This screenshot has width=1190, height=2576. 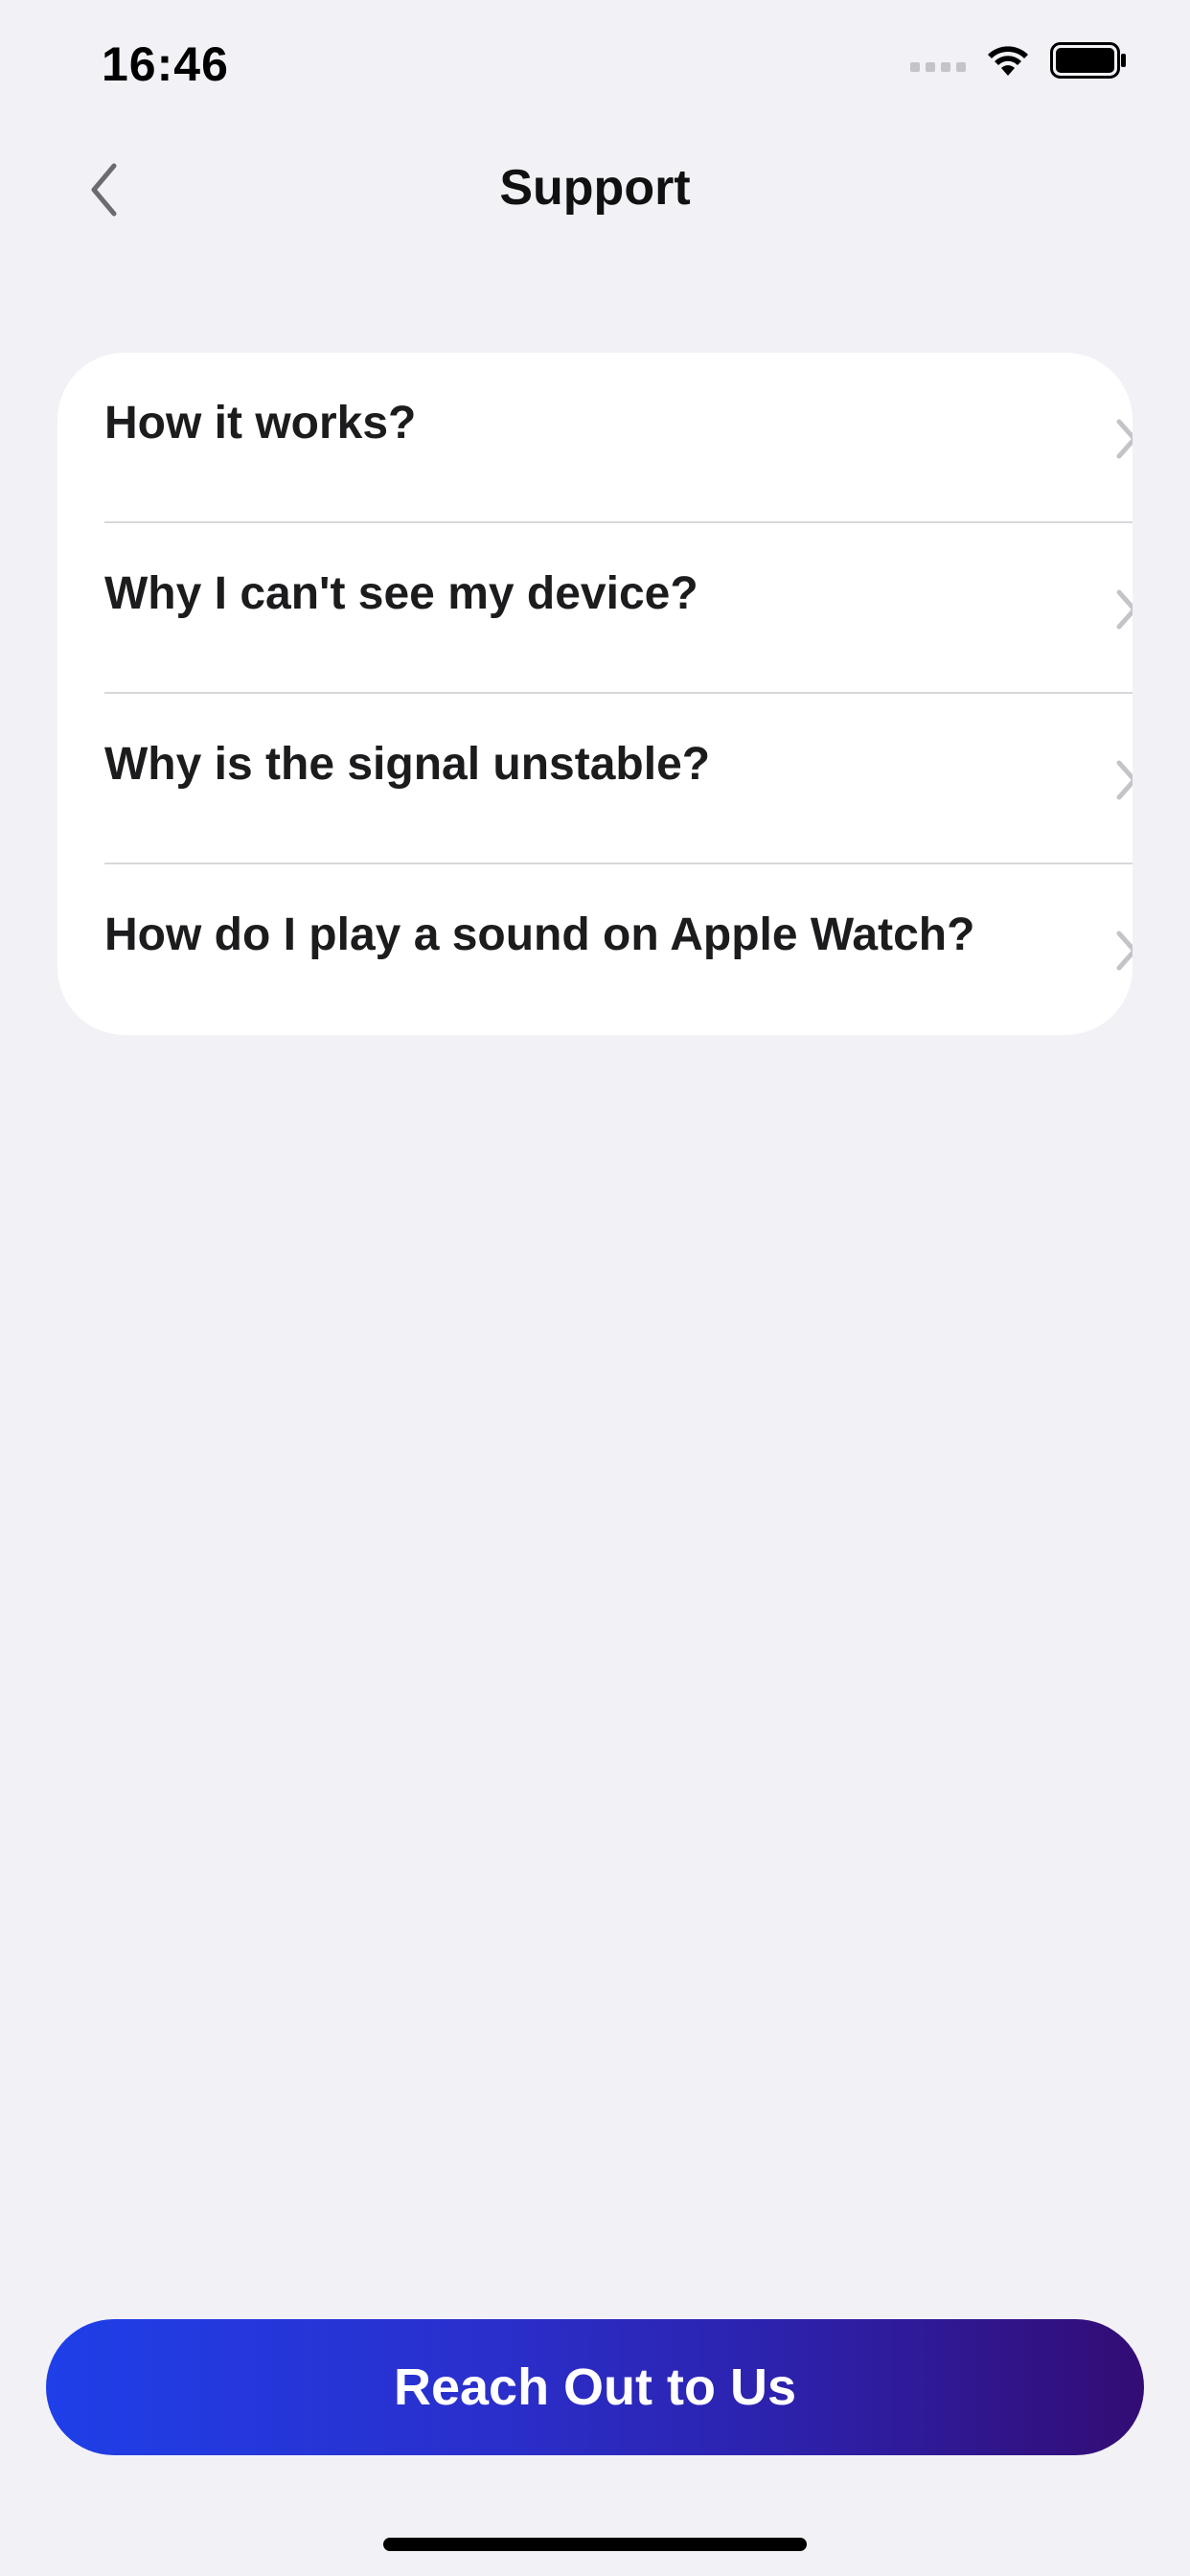 I want to click on status-icons, so click(x=1018, y=60).